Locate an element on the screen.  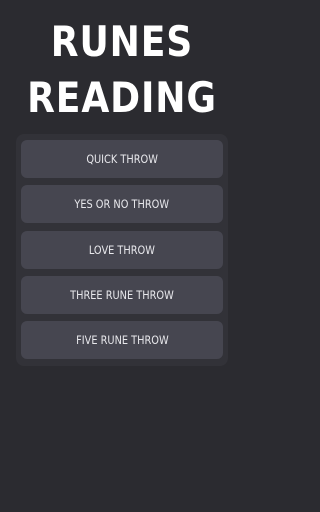
quick-throw-label: QUICK THROW is located at coordinates (122, 159).